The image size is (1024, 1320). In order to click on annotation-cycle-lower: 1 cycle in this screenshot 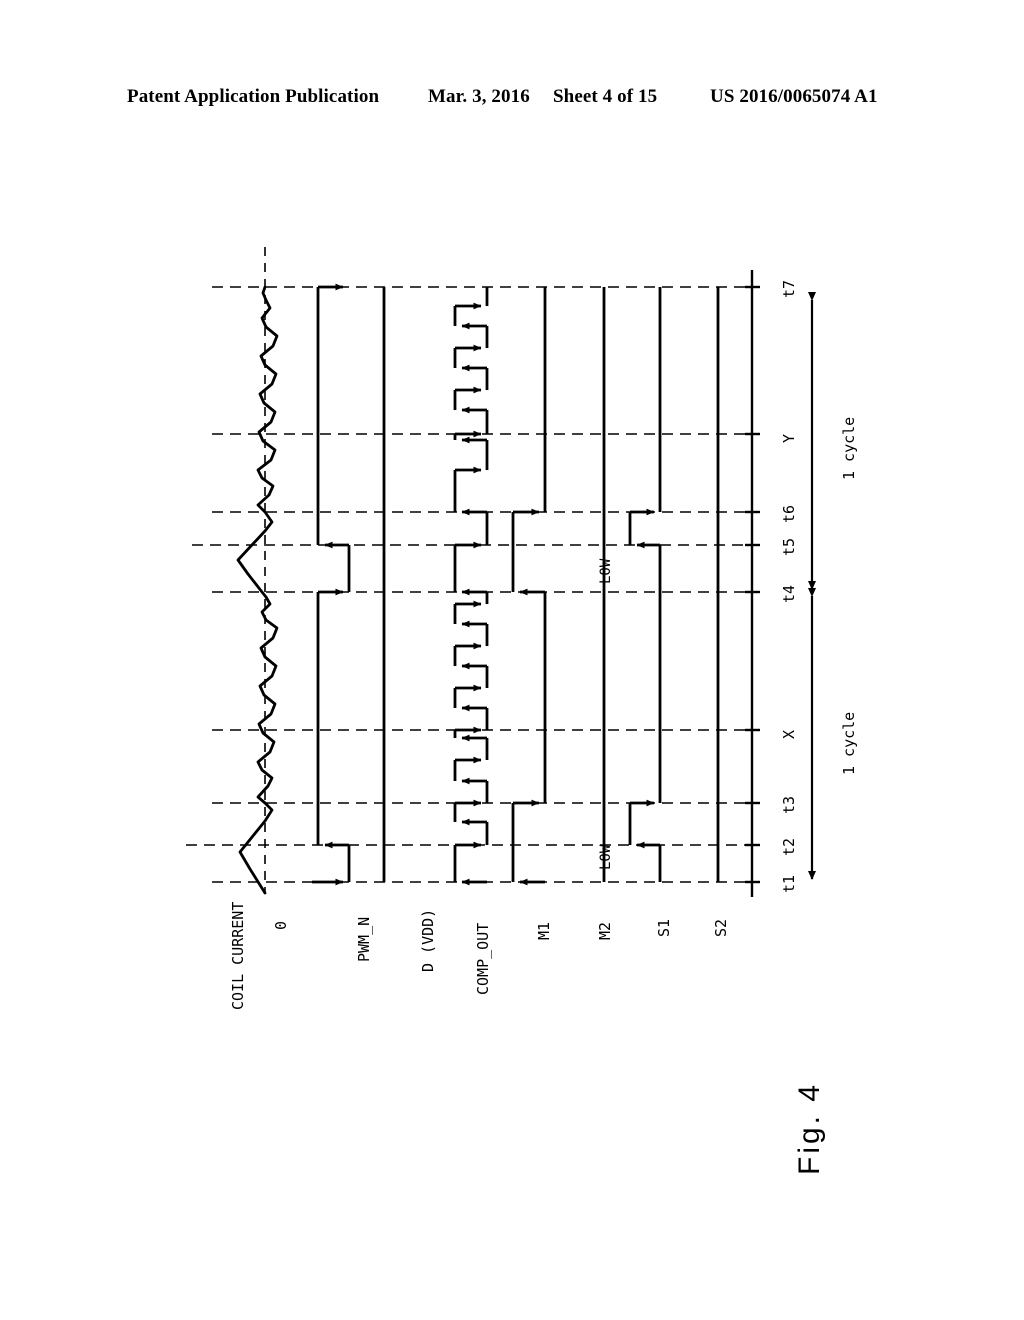, I will do `click(849, 743)`.